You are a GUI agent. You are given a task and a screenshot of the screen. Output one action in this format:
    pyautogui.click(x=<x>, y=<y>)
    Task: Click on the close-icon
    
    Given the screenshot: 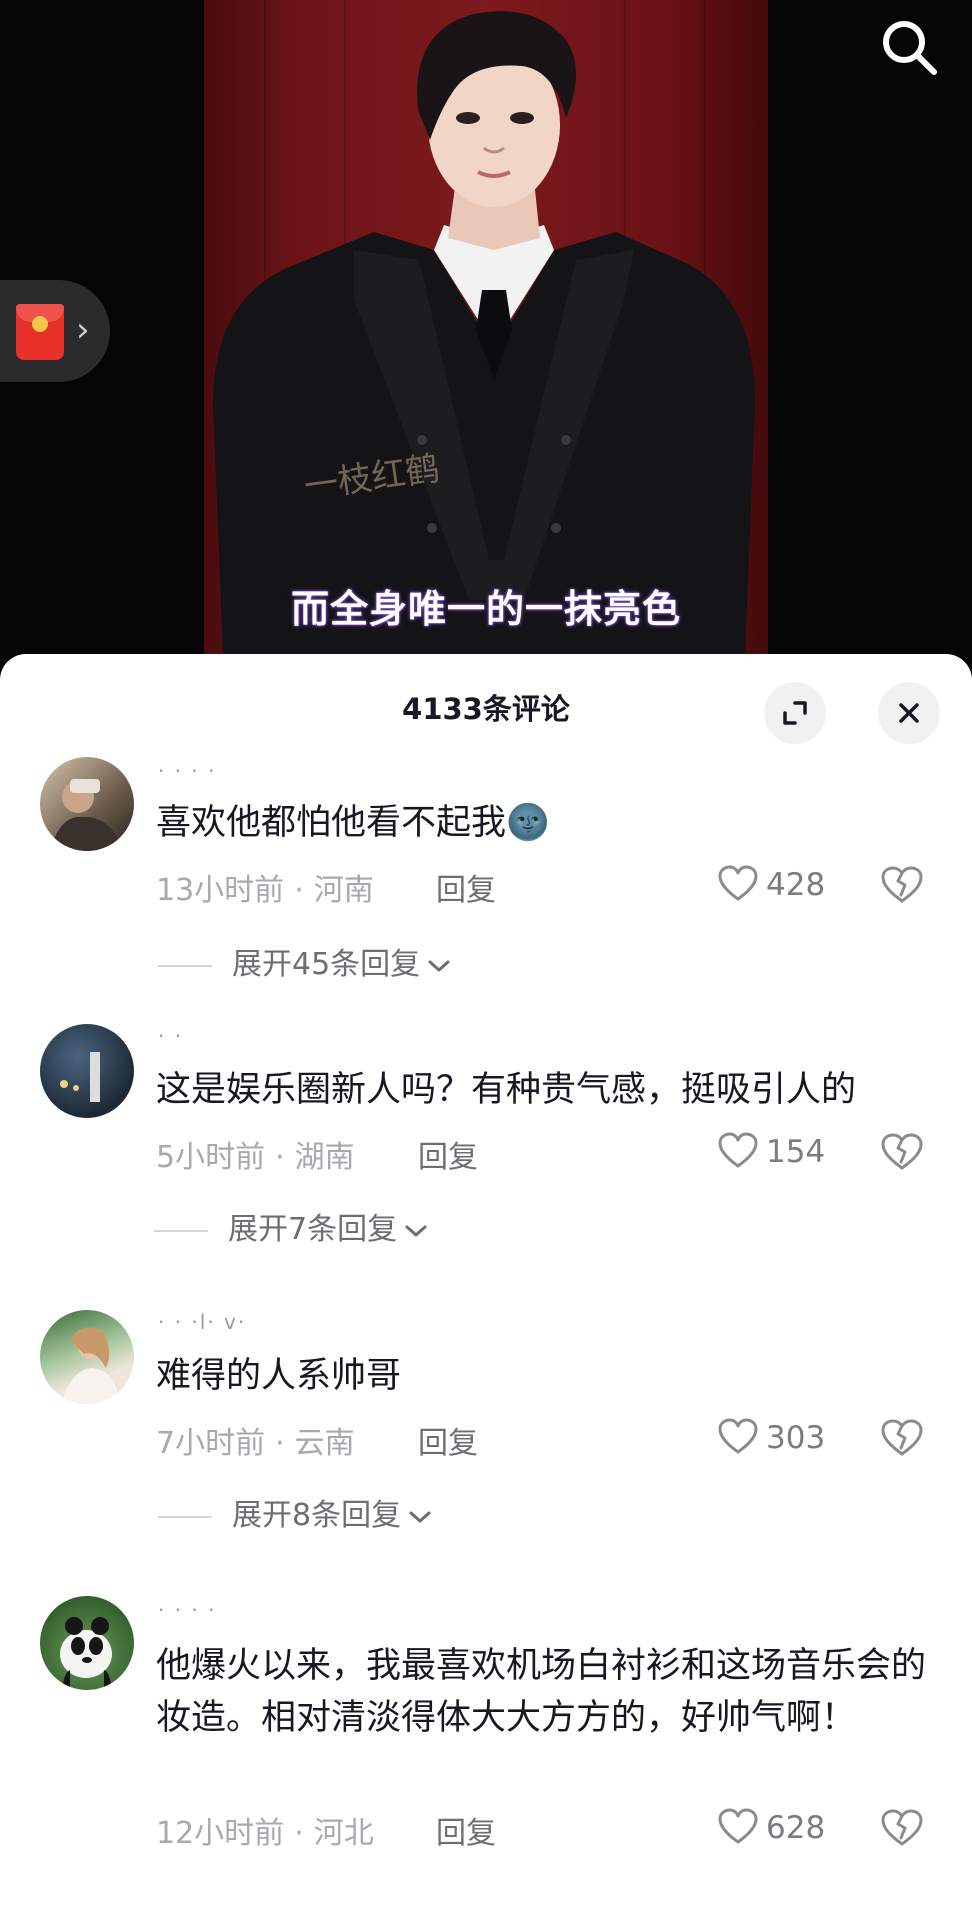 What is the action you would take?
    pyautogui.click(x=909, y=713)
    